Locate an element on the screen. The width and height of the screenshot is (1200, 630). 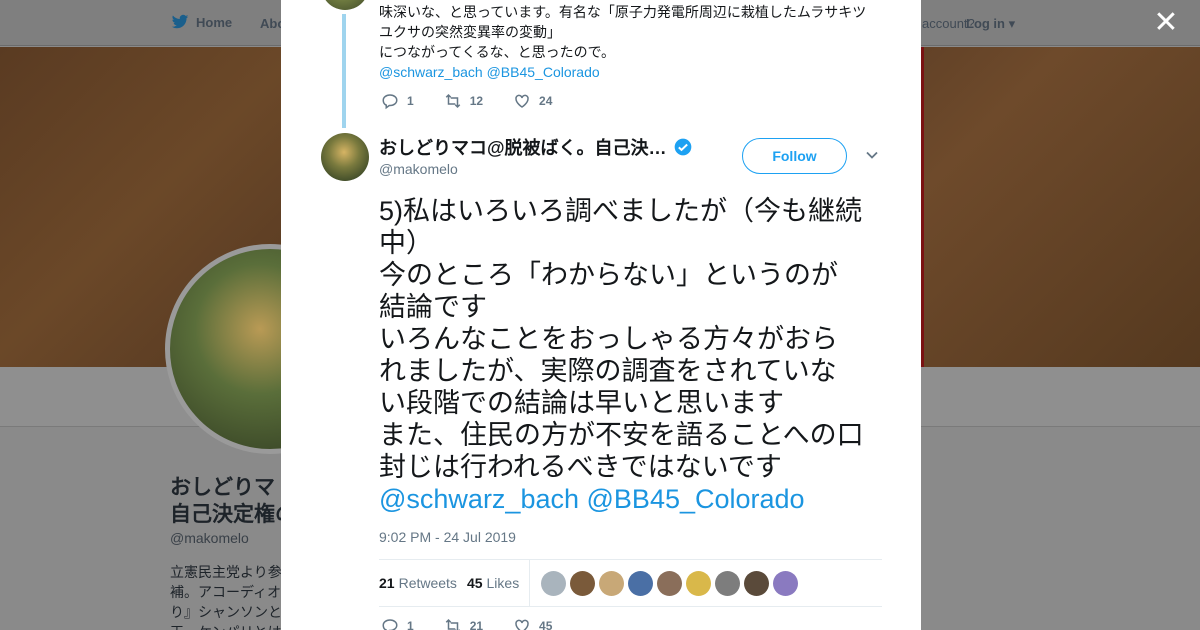
tweet-text-line: い段階での結論は早いと思います is located at coordinates (581, 403).